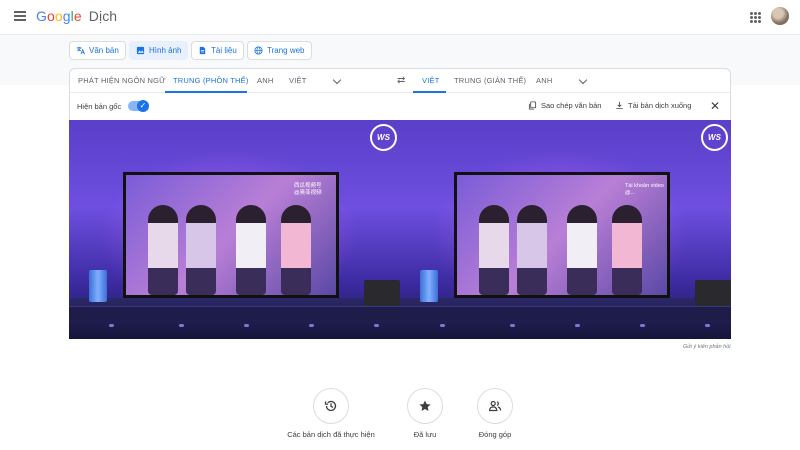 The width and height of the screenshot is (800, 450). Describe the element at coordinates (165, 50) in the screenshot. I see `mode-label: Hình ảnh` at that location.